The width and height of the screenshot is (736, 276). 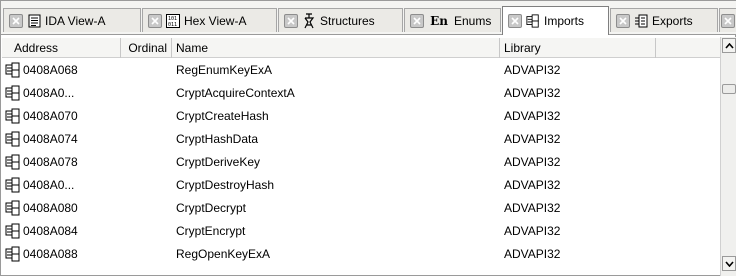 I want to click on table-row: 0408A068 RegEnumKeyExA ADVAPI32, so click(x=361, y=69).